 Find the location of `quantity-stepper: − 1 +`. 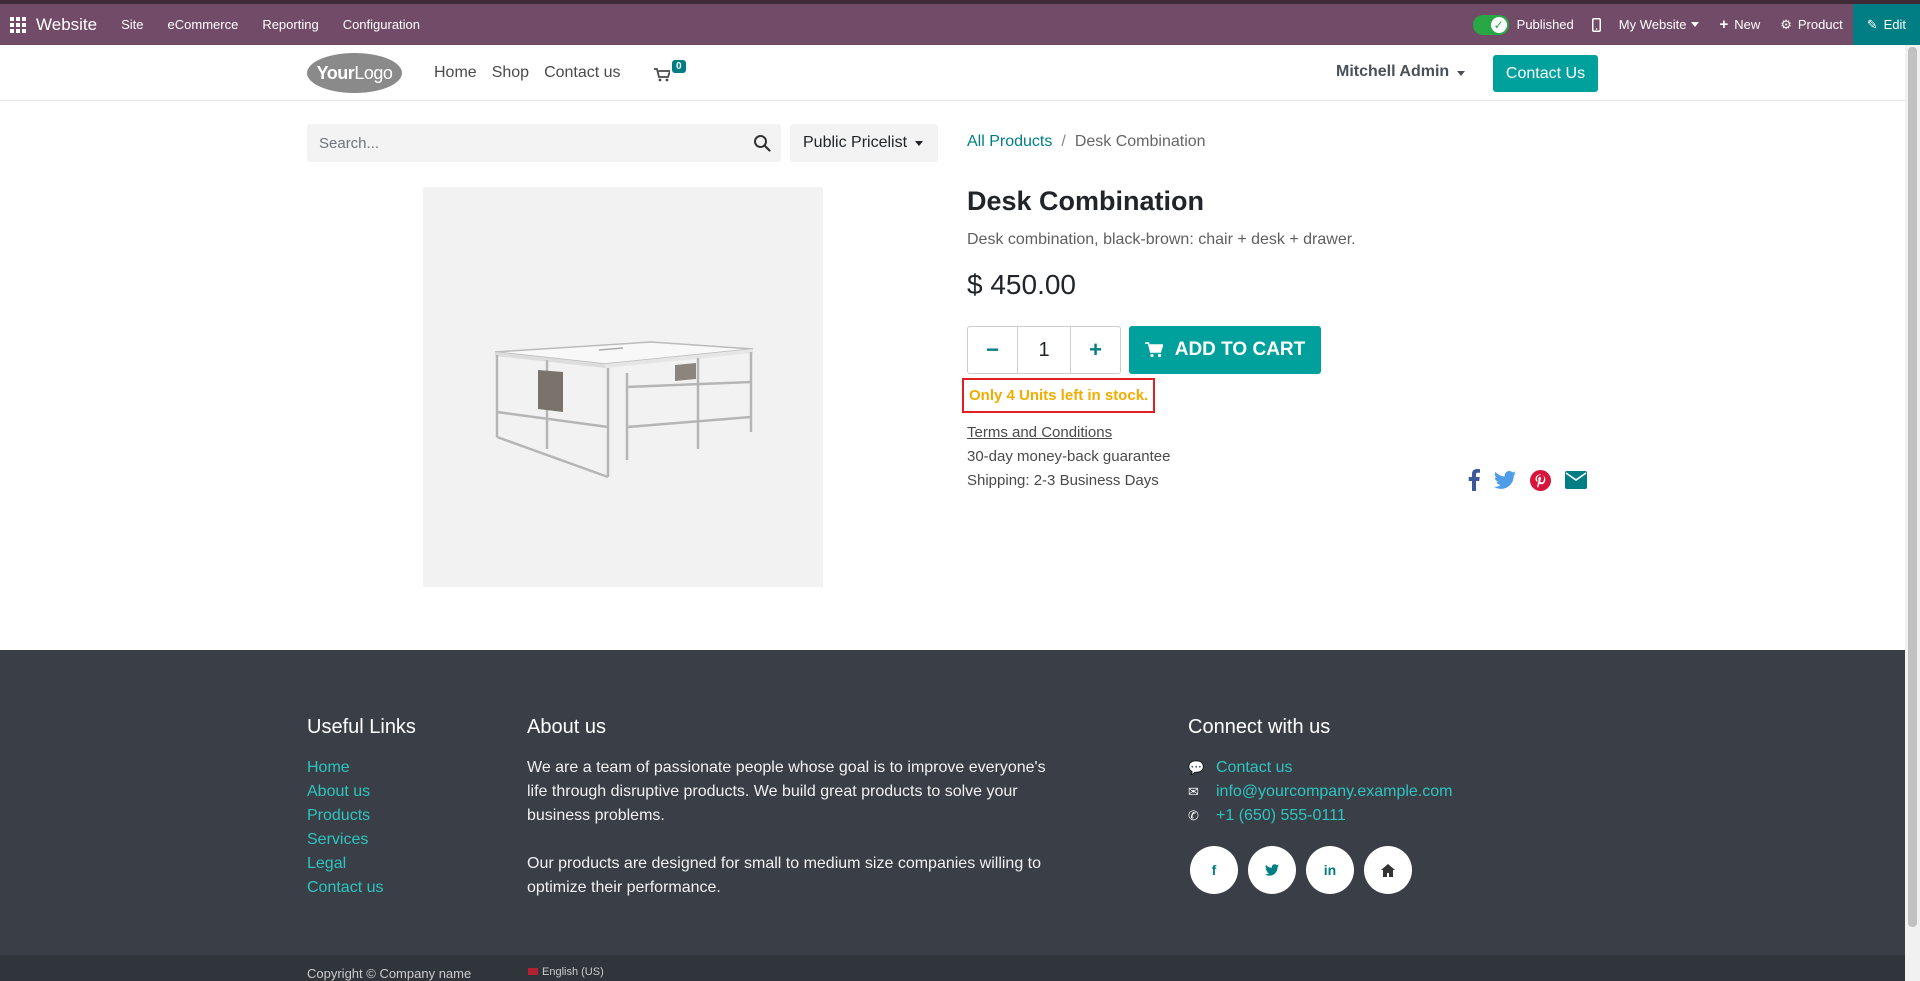

quantity-stepper: − 1 + is located at coordinates (1044, 350).